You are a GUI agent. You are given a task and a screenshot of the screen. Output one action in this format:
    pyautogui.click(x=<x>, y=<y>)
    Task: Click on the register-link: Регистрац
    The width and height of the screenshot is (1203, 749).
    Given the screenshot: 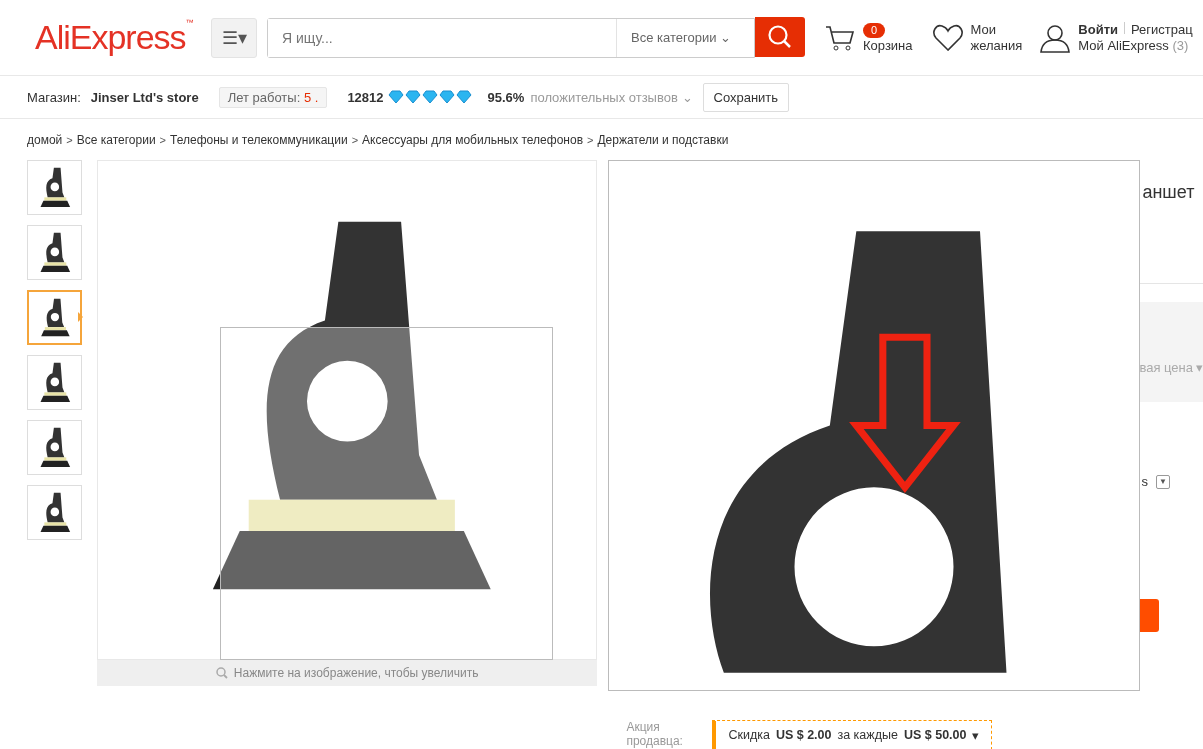 What is the action you would take?
    pyautogui.click(x=1162, y=29)
    